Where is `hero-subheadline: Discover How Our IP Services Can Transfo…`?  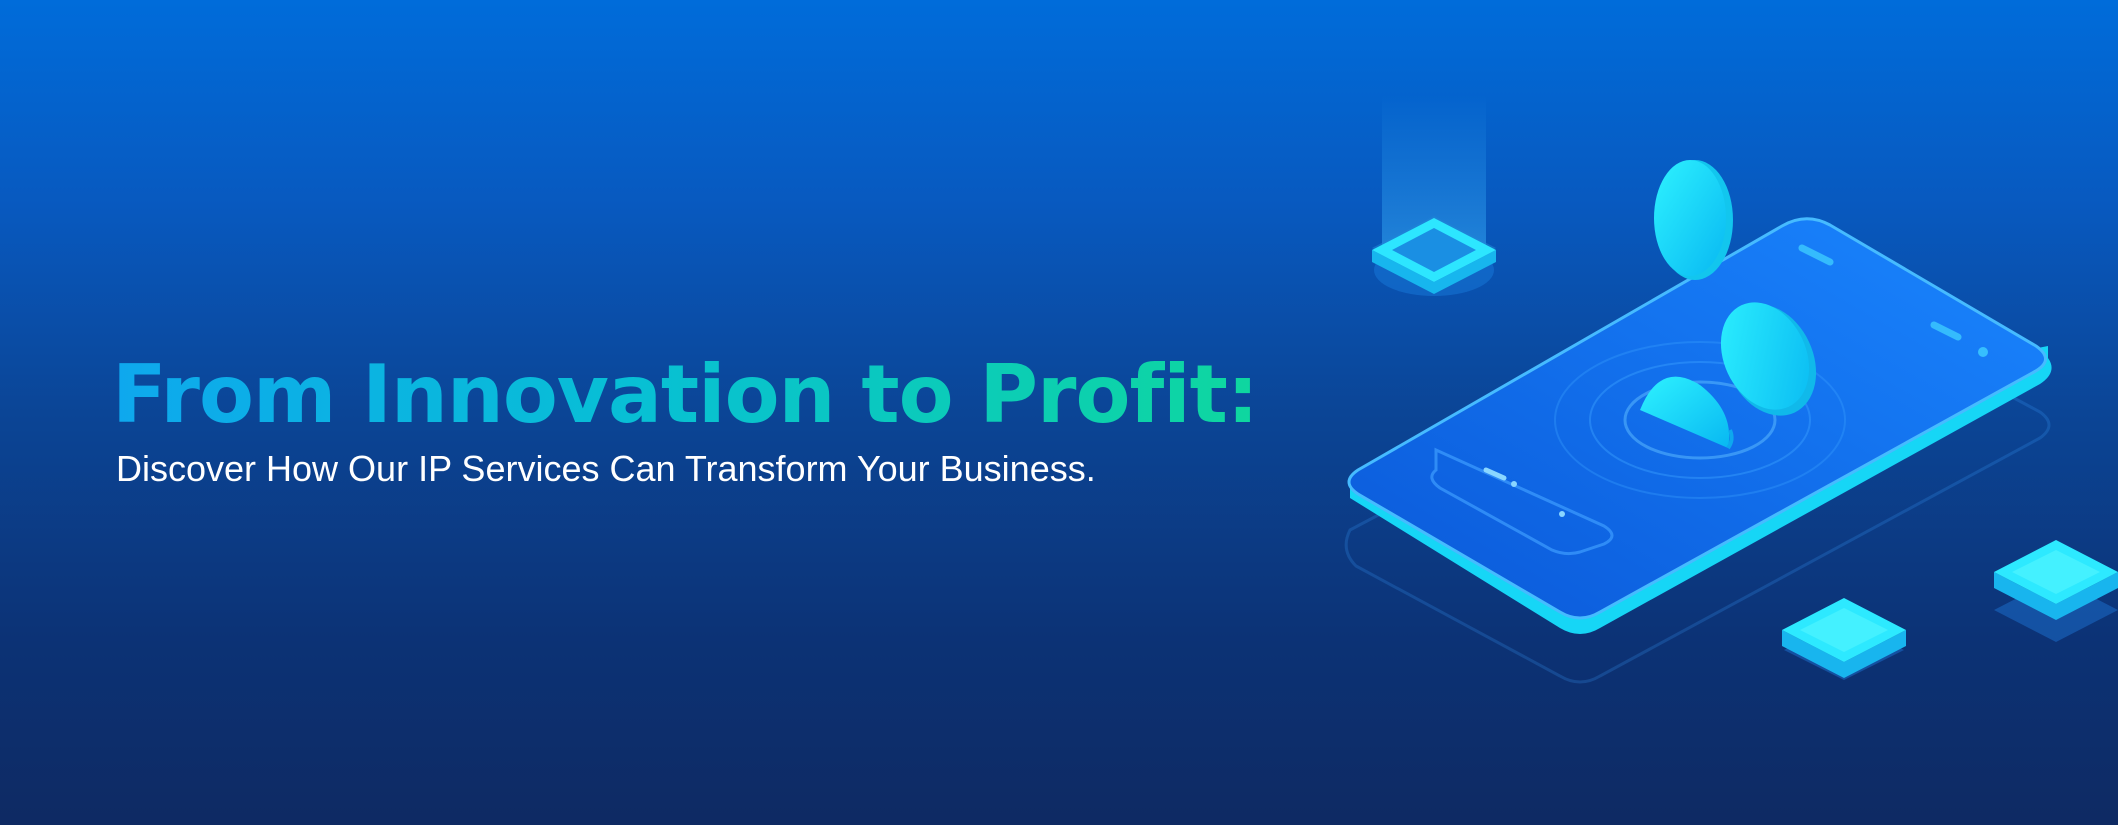
hero-subheadline: Discover How Our IP Services Can Transfo… is located at coordinates (606, 468).